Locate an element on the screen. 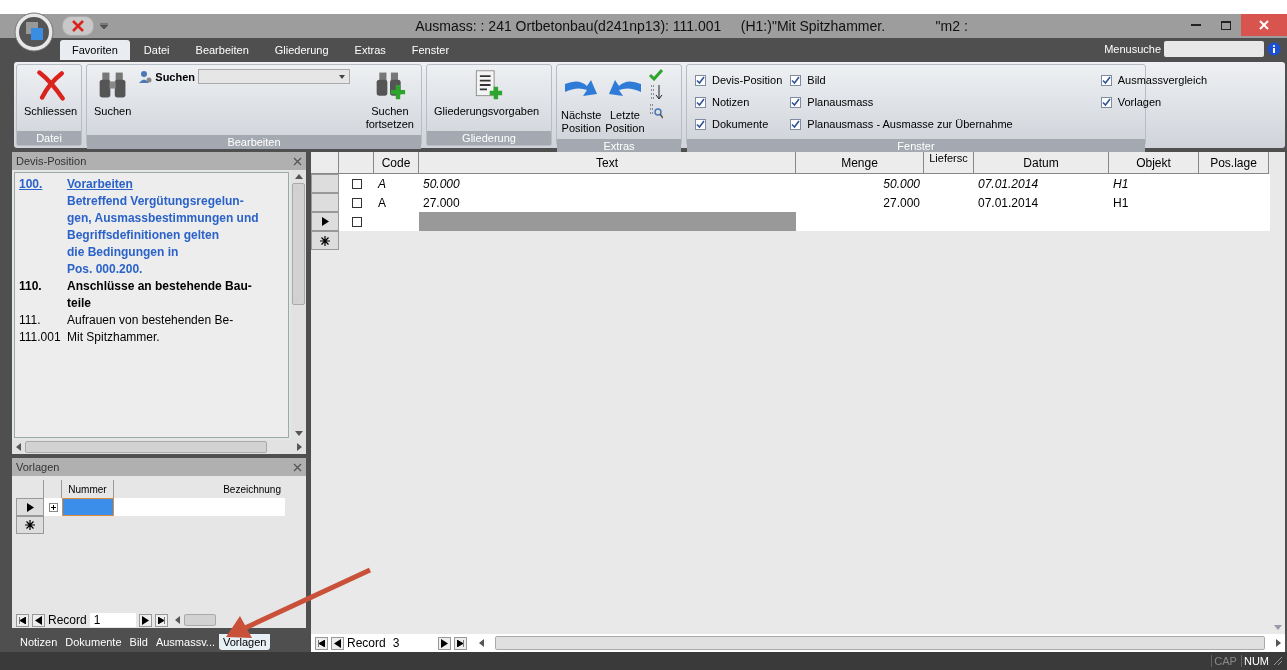 This screenshot has width=1287, height=670. window-checkbox: Vorlagen is located at coordinates (1153, 102).